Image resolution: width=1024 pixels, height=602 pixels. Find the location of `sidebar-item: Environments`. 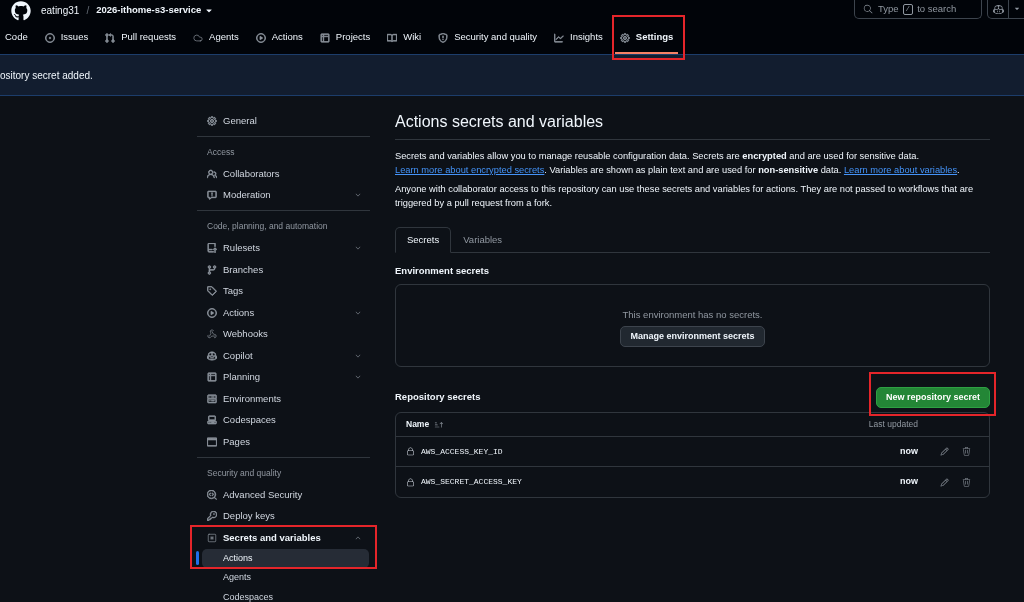

sidebar-item: Environments is located at coordinates (283, 399).